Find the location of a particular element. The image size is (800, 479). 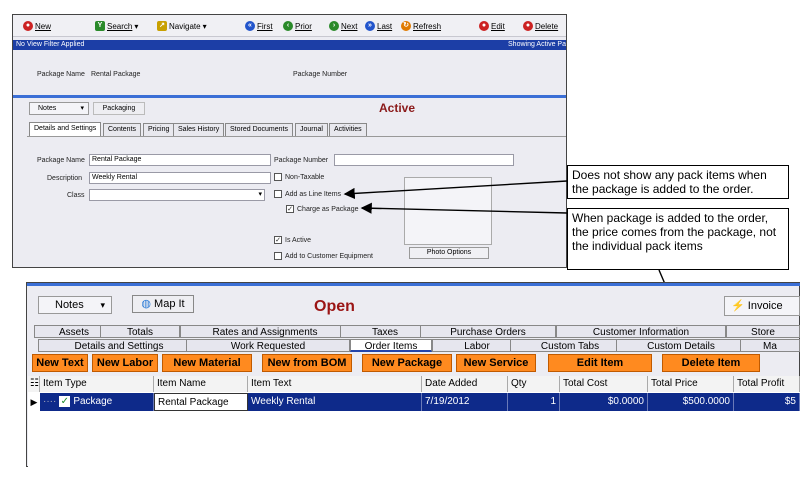

globe-icon: ◍ is located at coordinates (146, 304).